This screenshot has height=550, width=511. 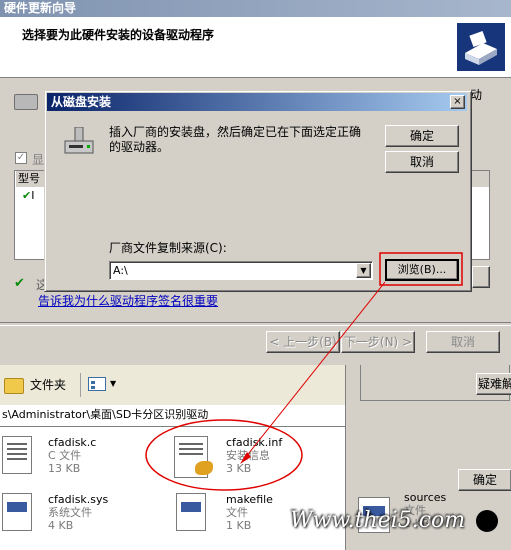 I want to click on watermark-text: Www.thei5.com, so click(x=378, y=520).